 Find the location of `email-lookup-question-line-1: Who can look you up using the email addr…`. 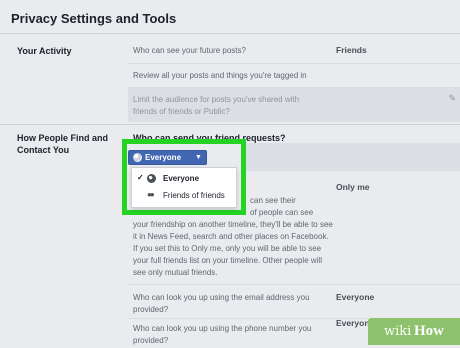

email-lookup-question-line-1: Who can look you up using the email addr… is located at coordinates (221, 298).